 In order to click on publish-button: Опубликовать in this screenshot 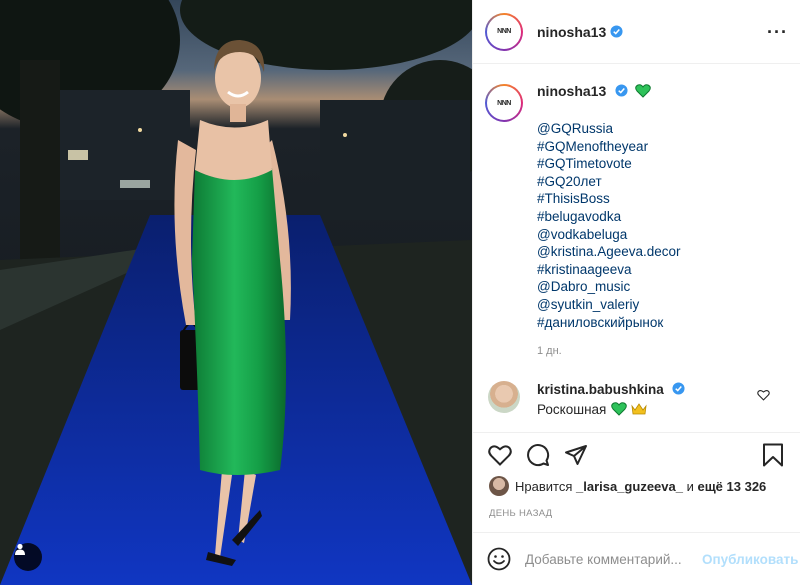, I will do `click(750, 559)`.